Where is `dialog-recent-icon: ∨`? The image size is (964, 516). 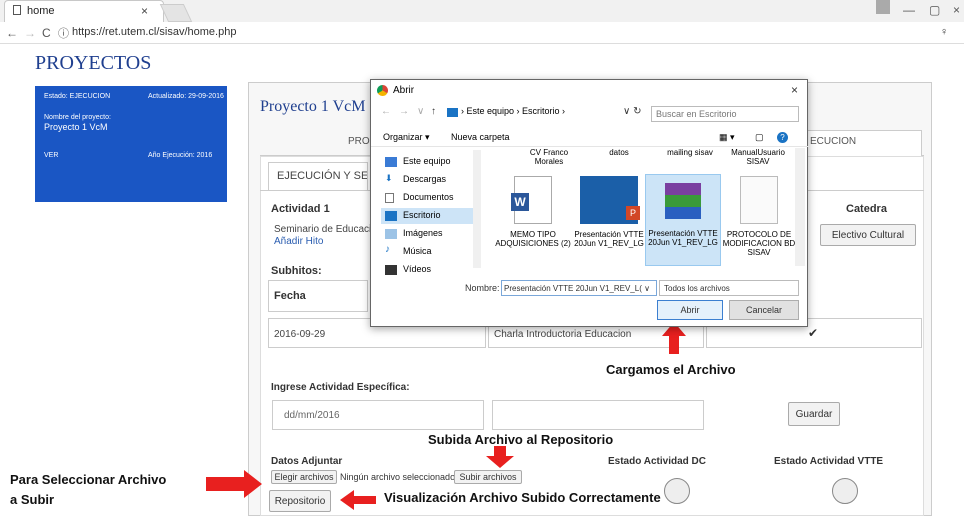 dialog-recent-icon: ∨ is located at coordinates (420, 111).